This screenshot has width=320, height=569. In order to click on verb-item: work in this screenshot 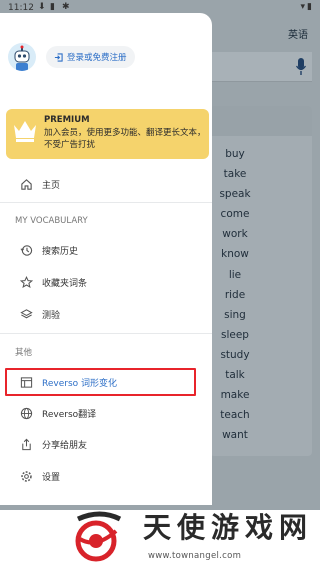, I will do `click(235, 234)`.